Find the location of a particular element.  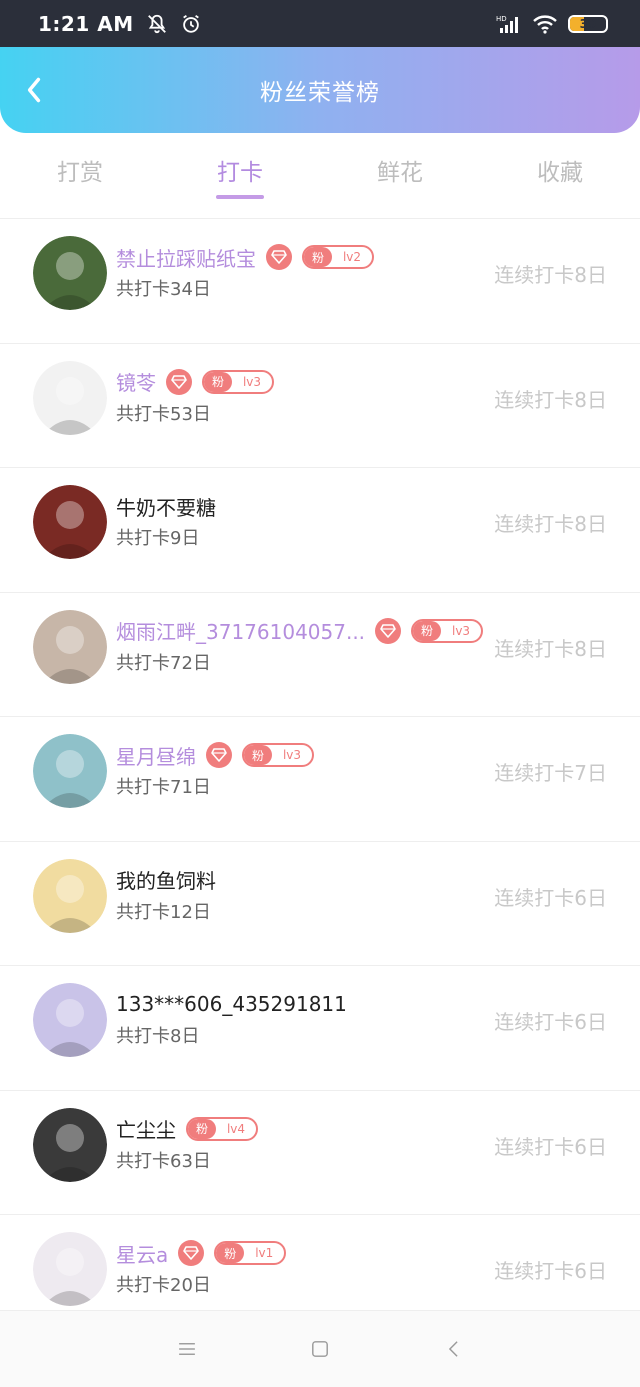

battery-indicator: 39 is located at coordinates (588, 23).